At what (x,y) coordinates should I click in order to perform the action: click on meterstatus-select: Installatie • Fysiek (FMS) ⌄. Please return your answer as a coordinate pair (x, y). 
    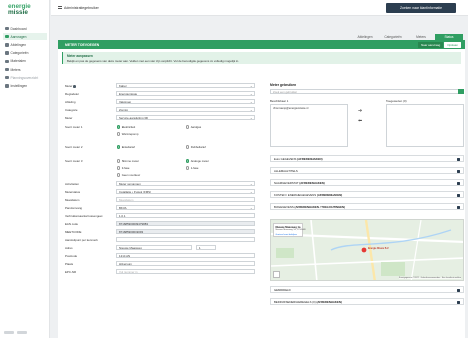
    Looking at the image, I should click on (185, 192).